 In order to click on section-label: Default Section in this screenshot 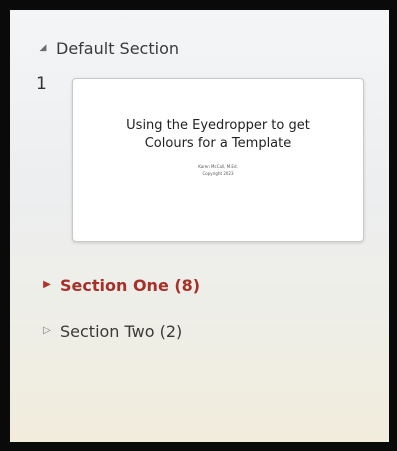, I will do `click(117, 48)`.